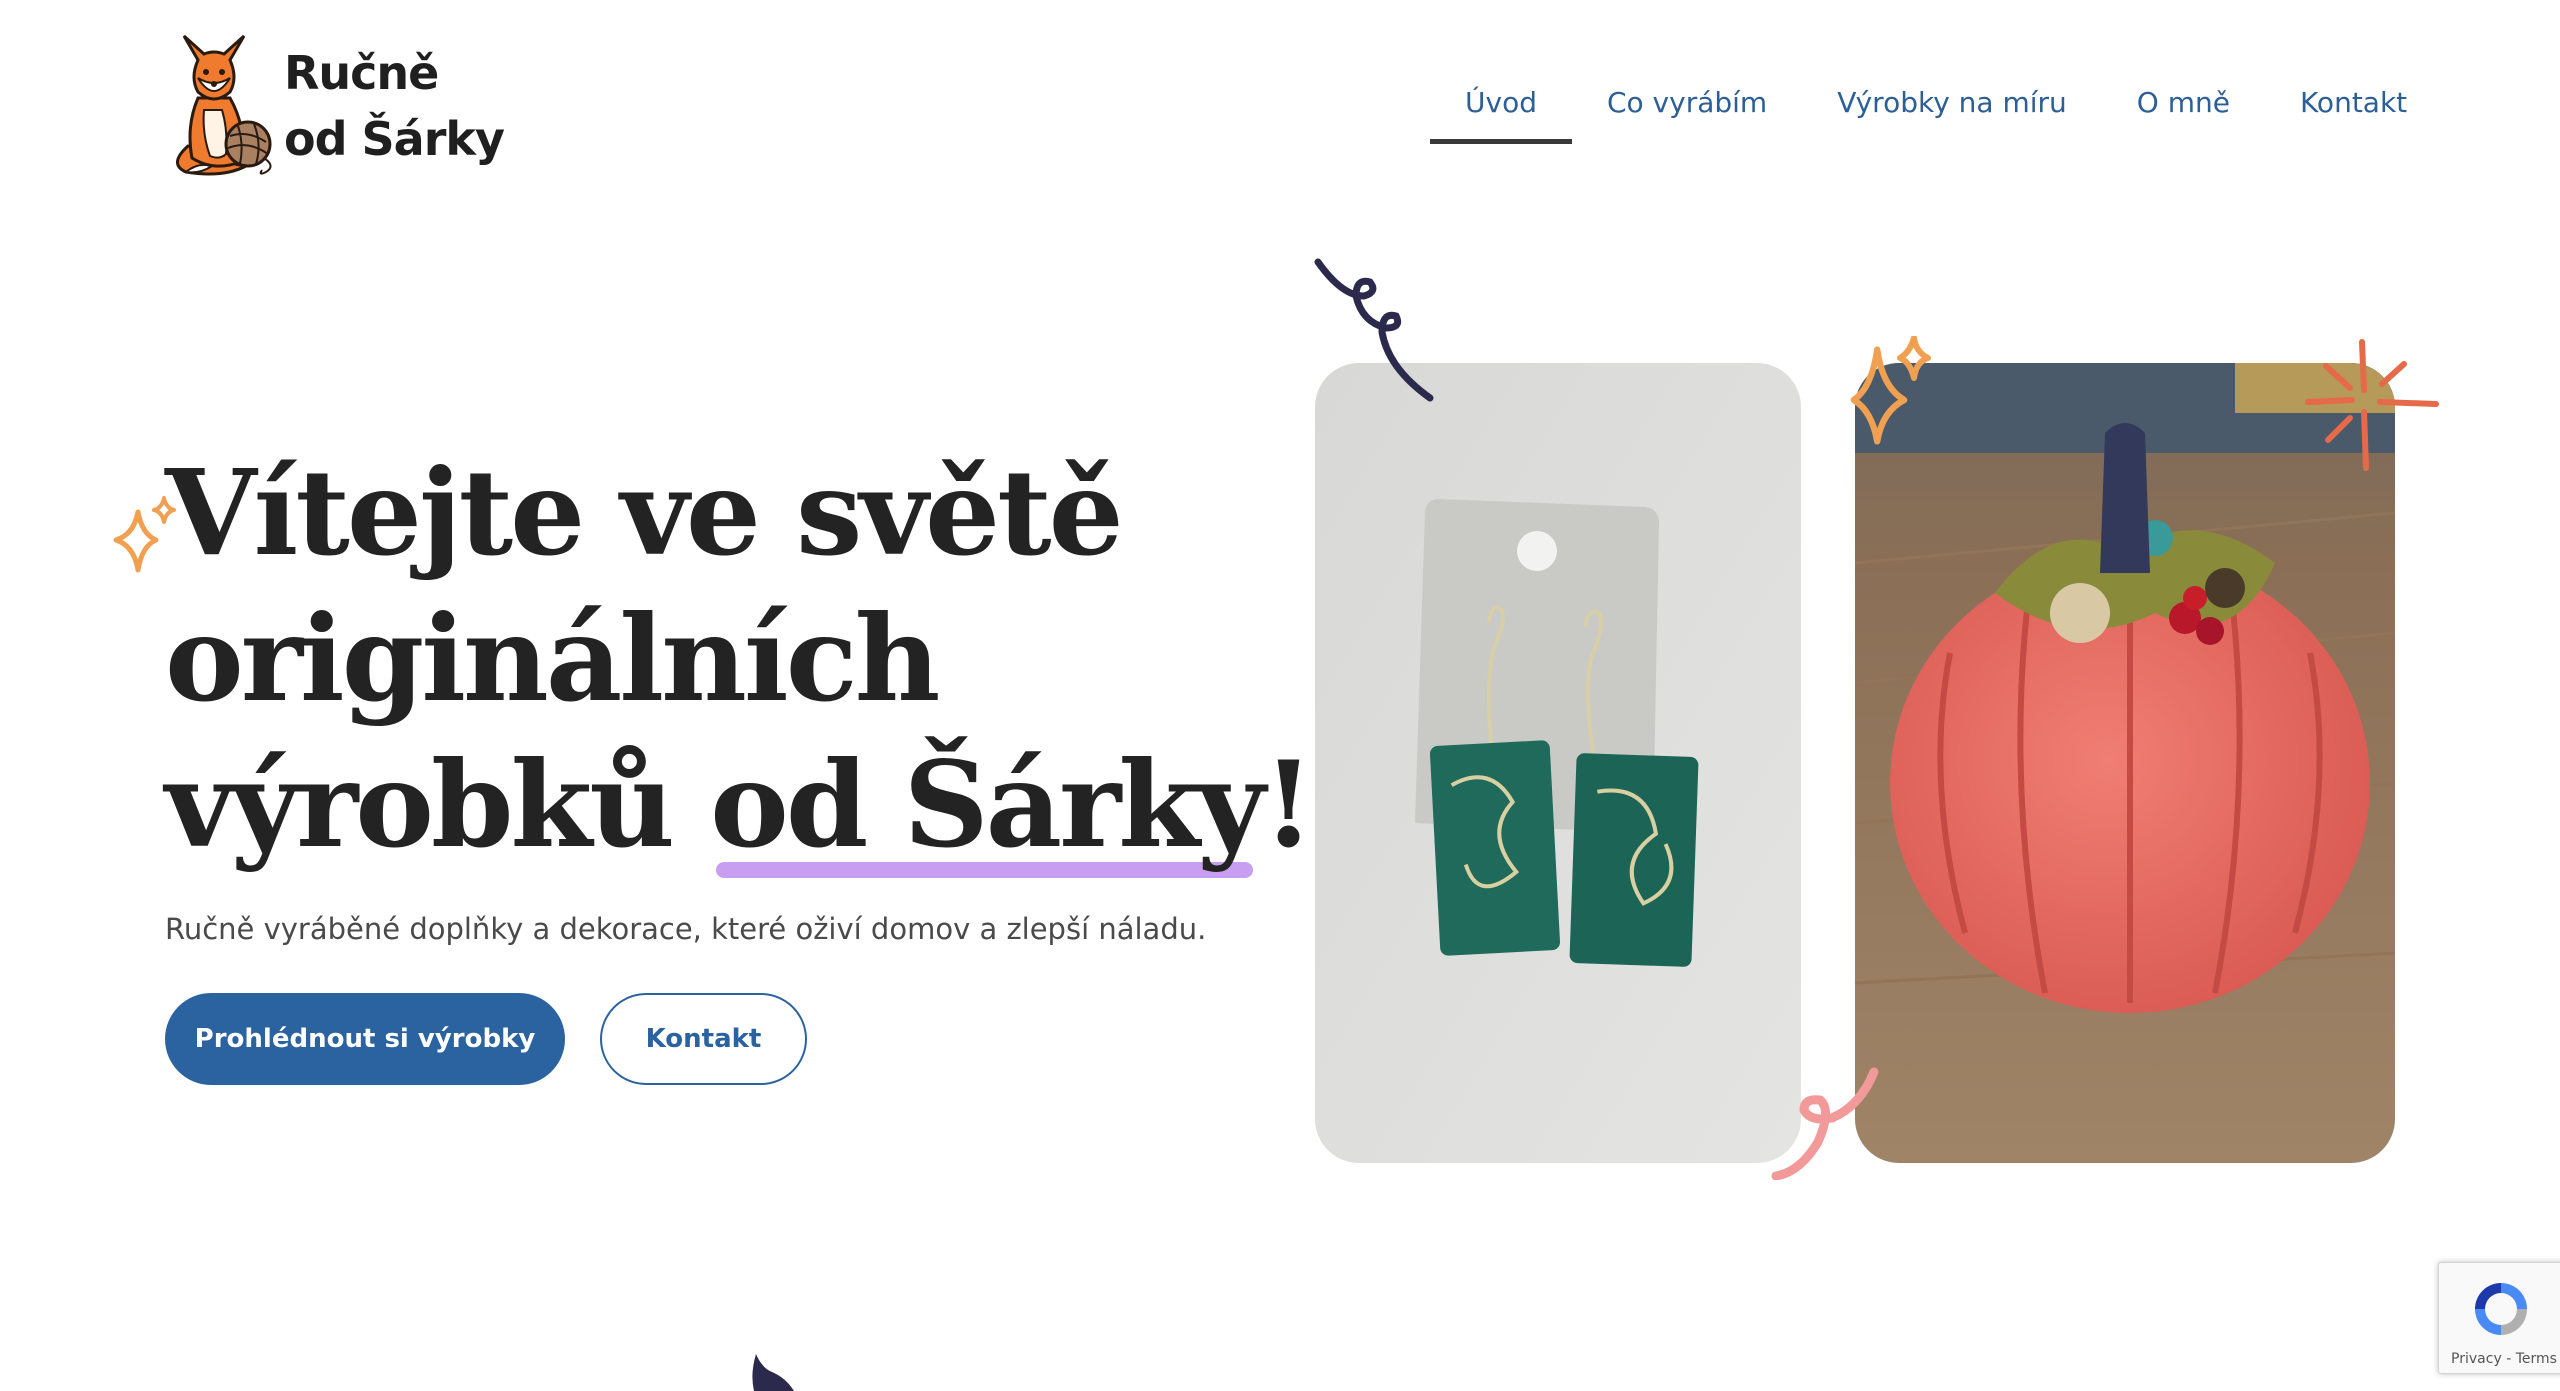 The width and height of the screenshot is (2560, 1391). I want to click on hero-title-line-3: výrobků od Šárky!, so click(739, 805).